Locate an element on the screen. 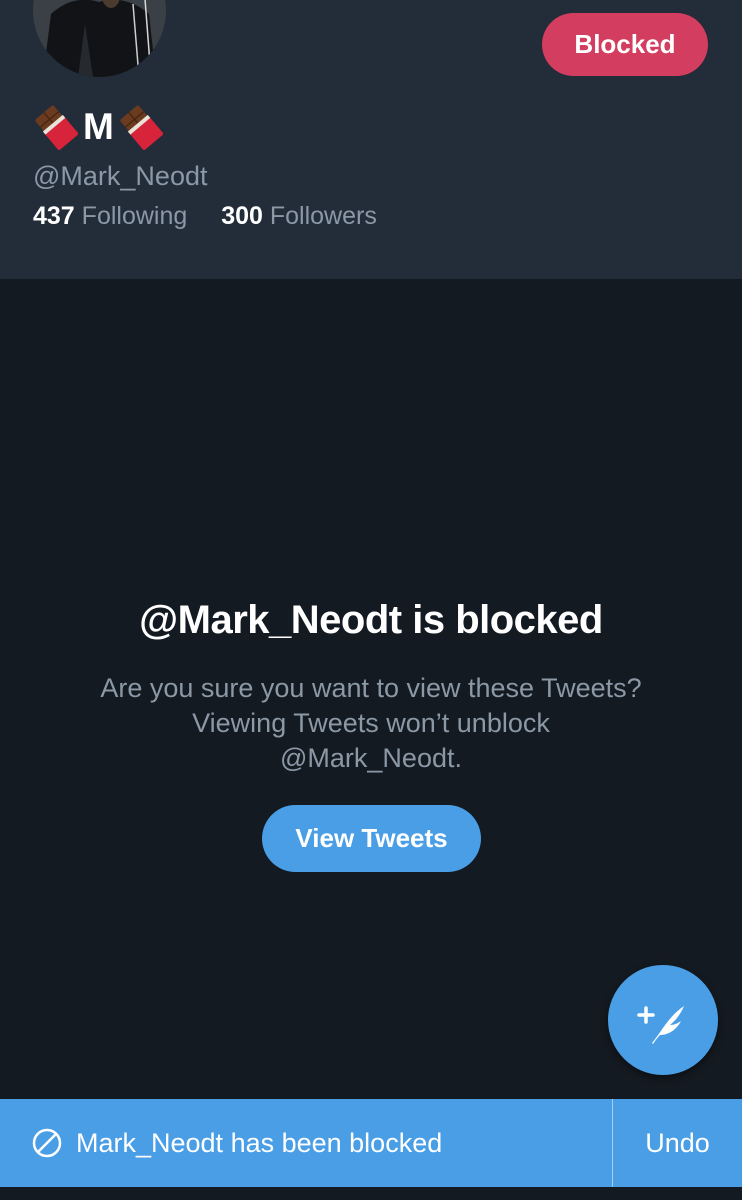  undo-button: Undo is located at coordinates (677, 1143).